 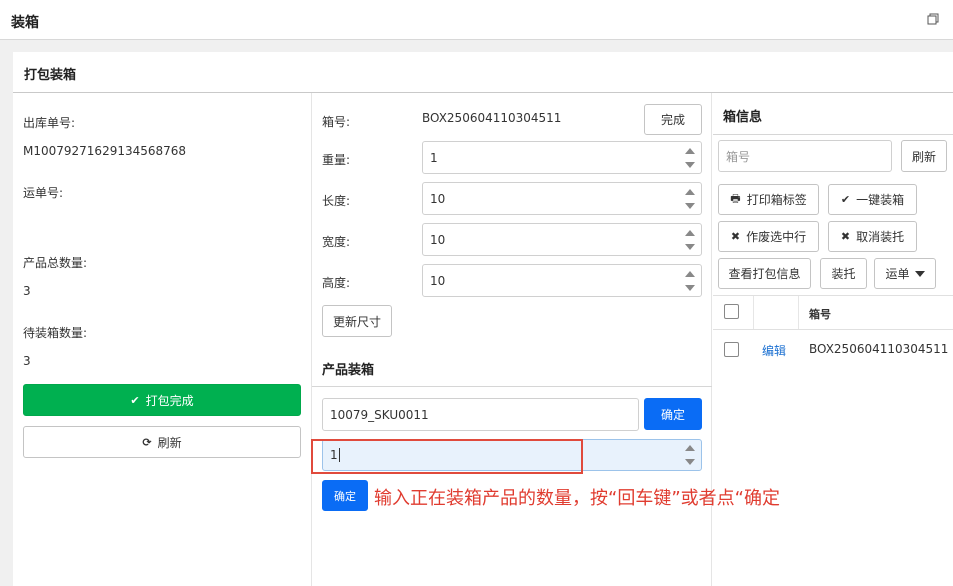 What do you see at coordinates (480, 414) in the screenshot?
I see `sku-input: 10079_SKU0011` at bounding box center [480, 414].